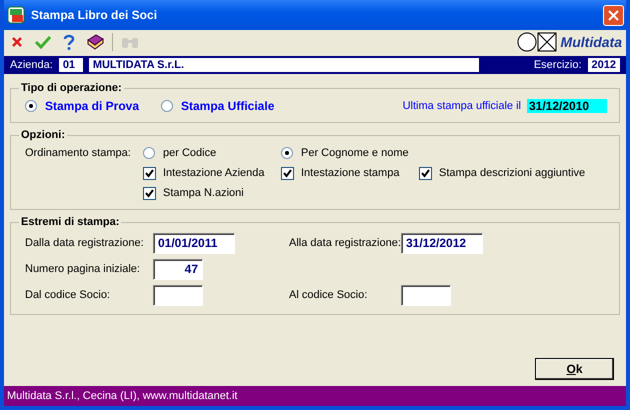 Image resolution: width=630 pixels, height=410 pixels. What do you see at coordinates (212, 173) in the screenshot?
I see `checkbox-option: Intestazione Azienda` at bounding box center [212, 173].